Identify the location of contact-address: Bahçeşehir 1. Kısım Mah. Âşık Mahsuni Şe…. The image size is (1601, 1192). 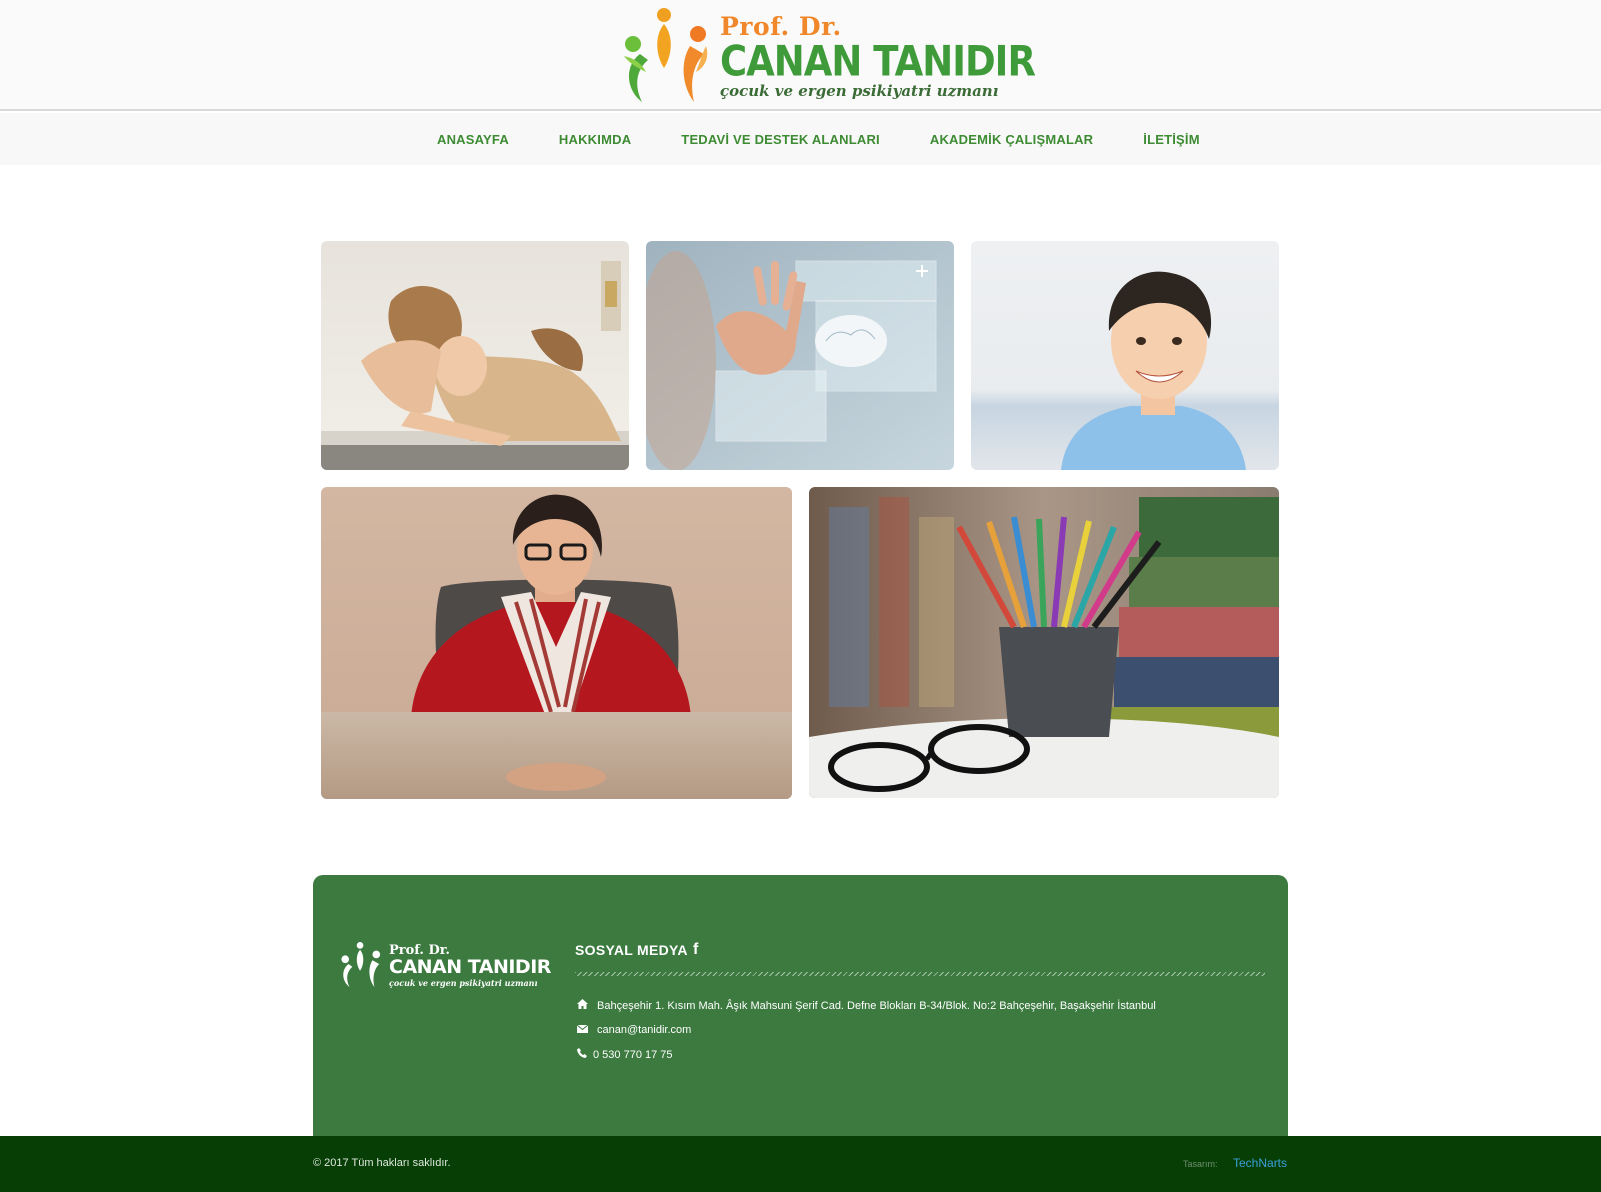
(865, 1005).